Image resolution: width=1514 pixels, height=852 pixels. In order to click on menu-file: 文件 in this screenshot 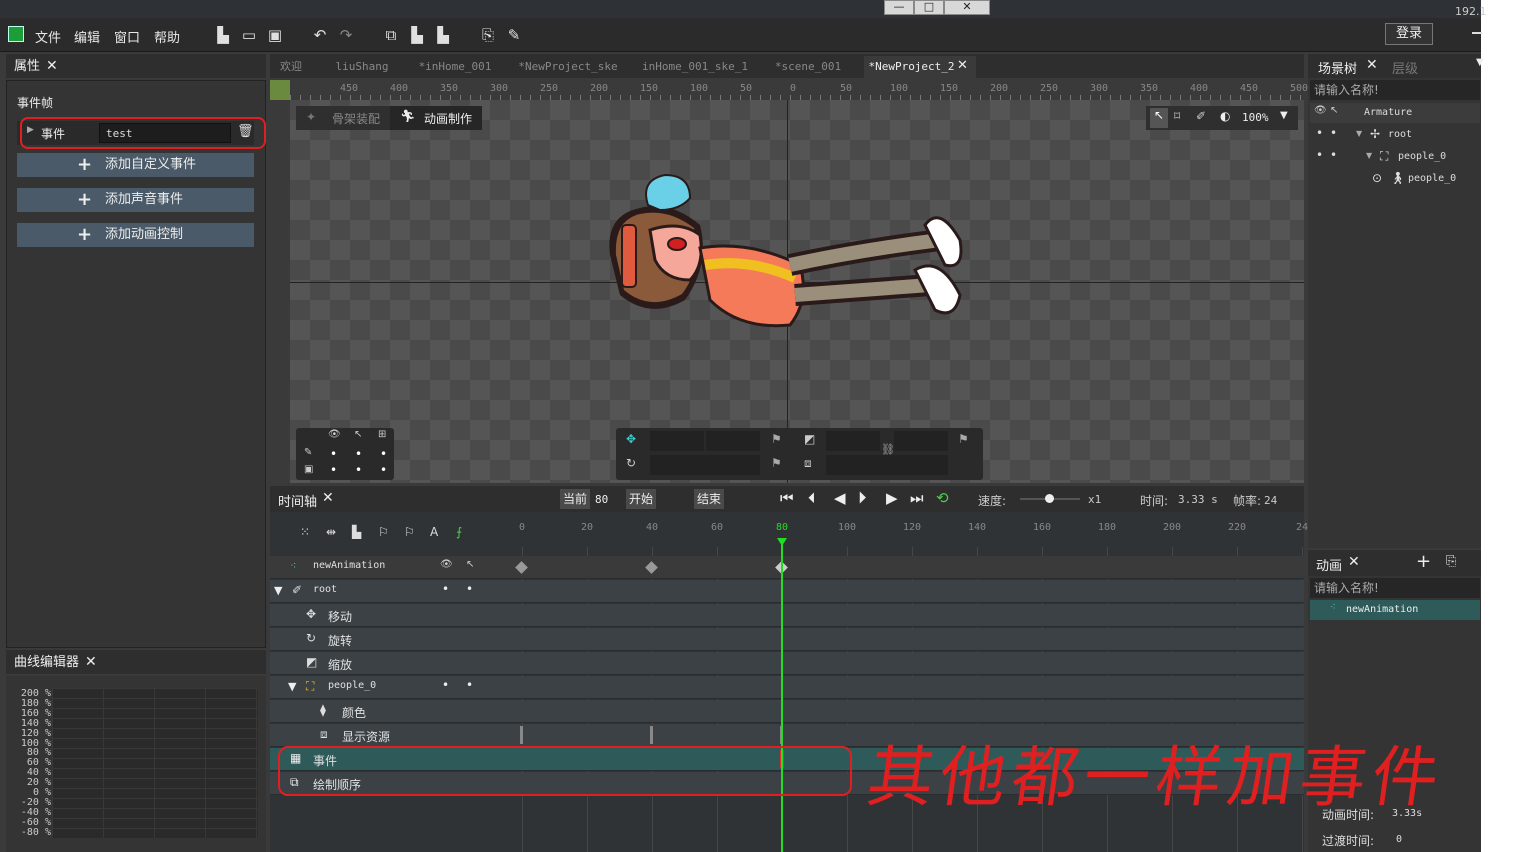, I will do `click(48, 36)`.